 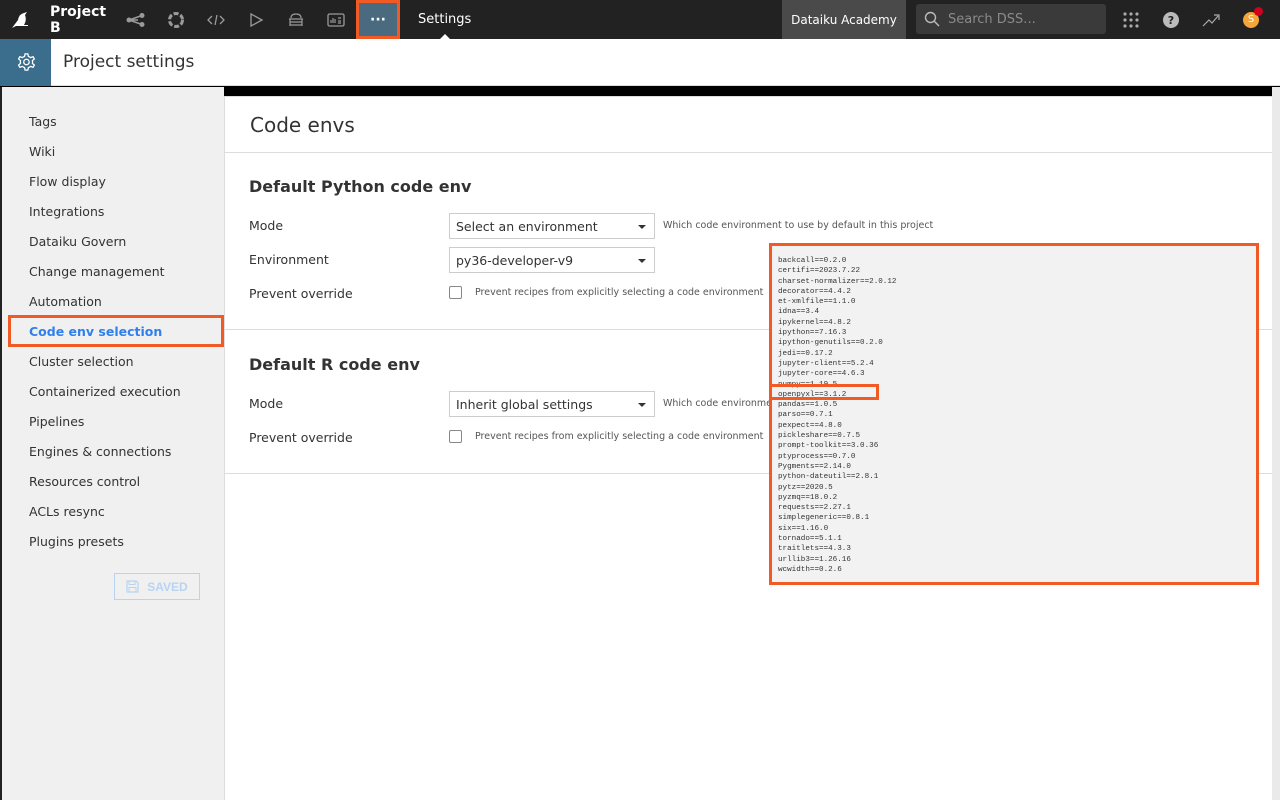 What do you see at coordinates (817, 456) in the screenshot?
I see `package-item: ptyprocess==0.7.0` at bounding box center [817, 456].